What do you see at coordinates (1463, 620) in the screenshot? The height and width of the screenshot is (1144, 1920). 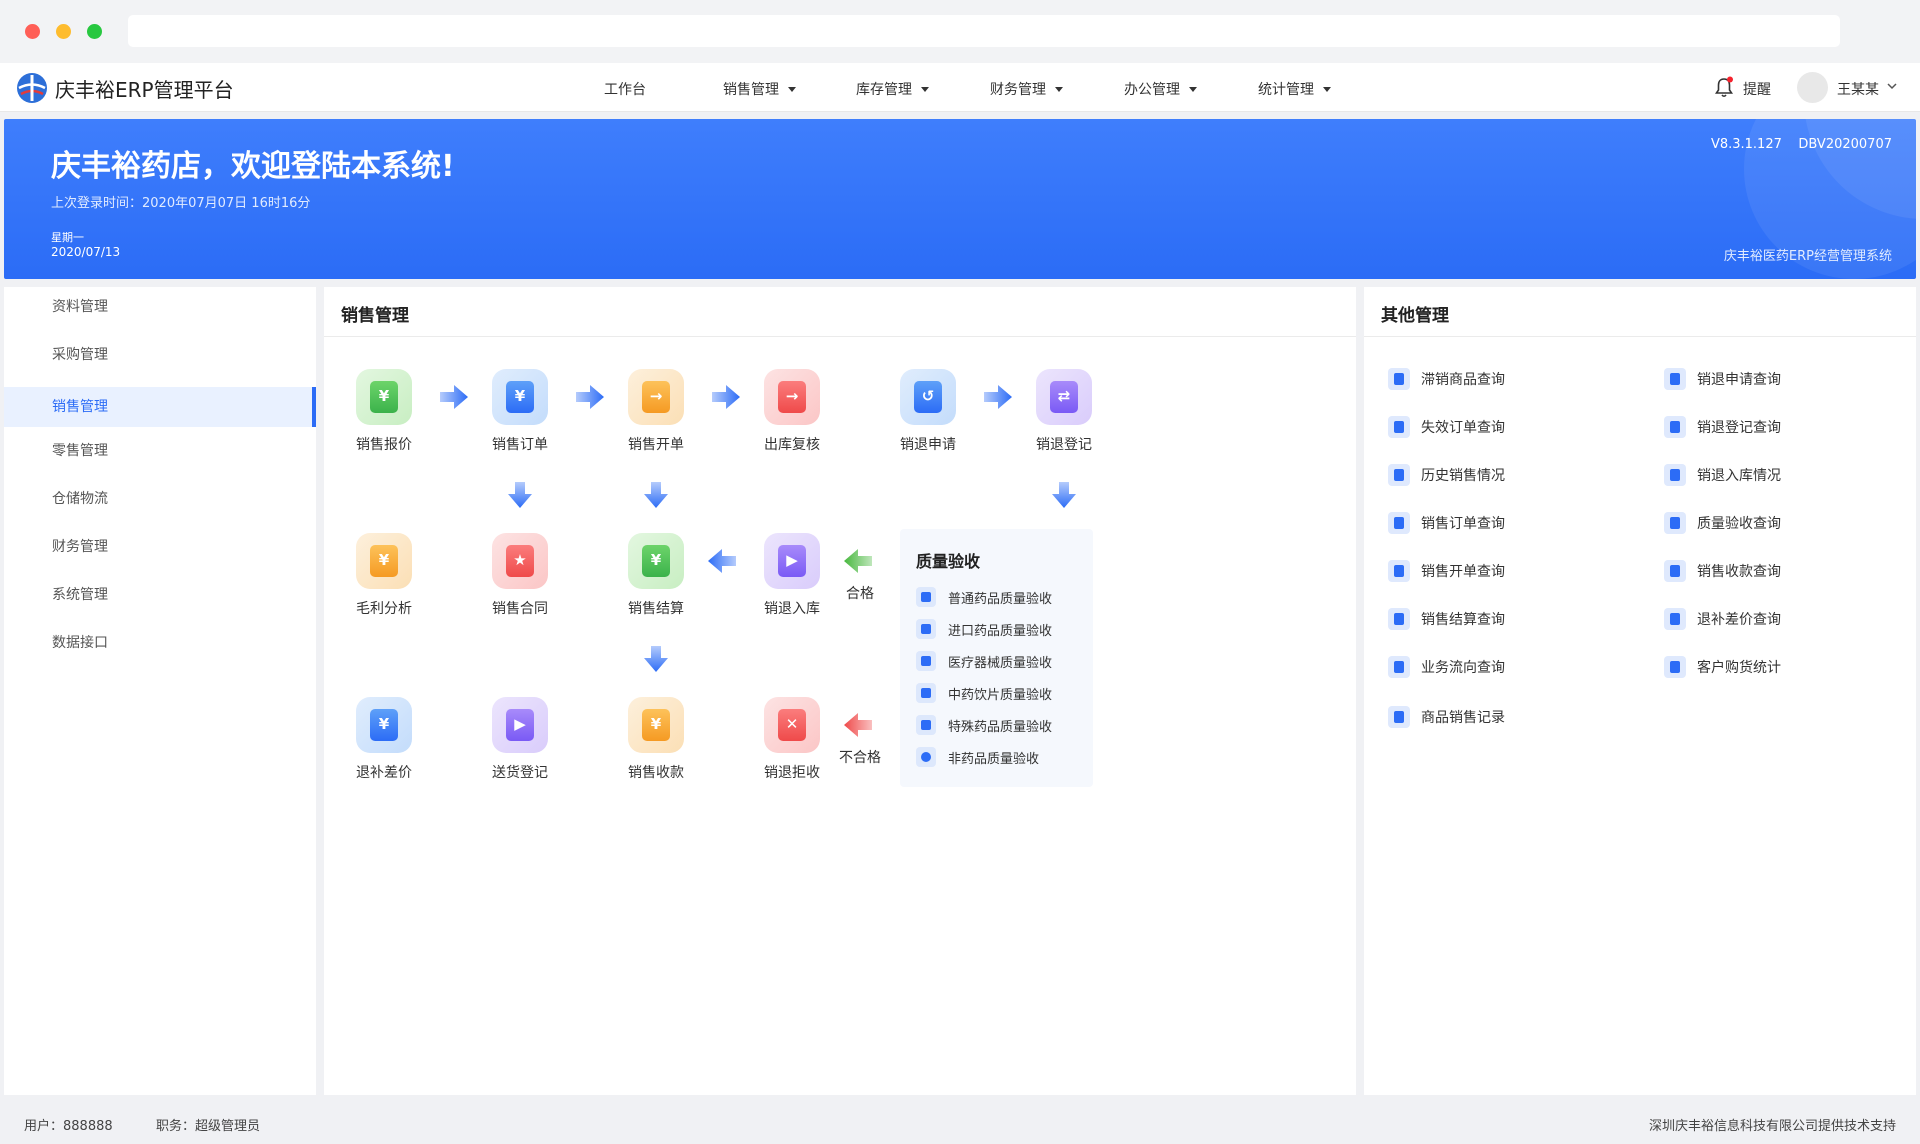 I see `other-item-label: 销售结算查询` at bounding box center [1463, 620].